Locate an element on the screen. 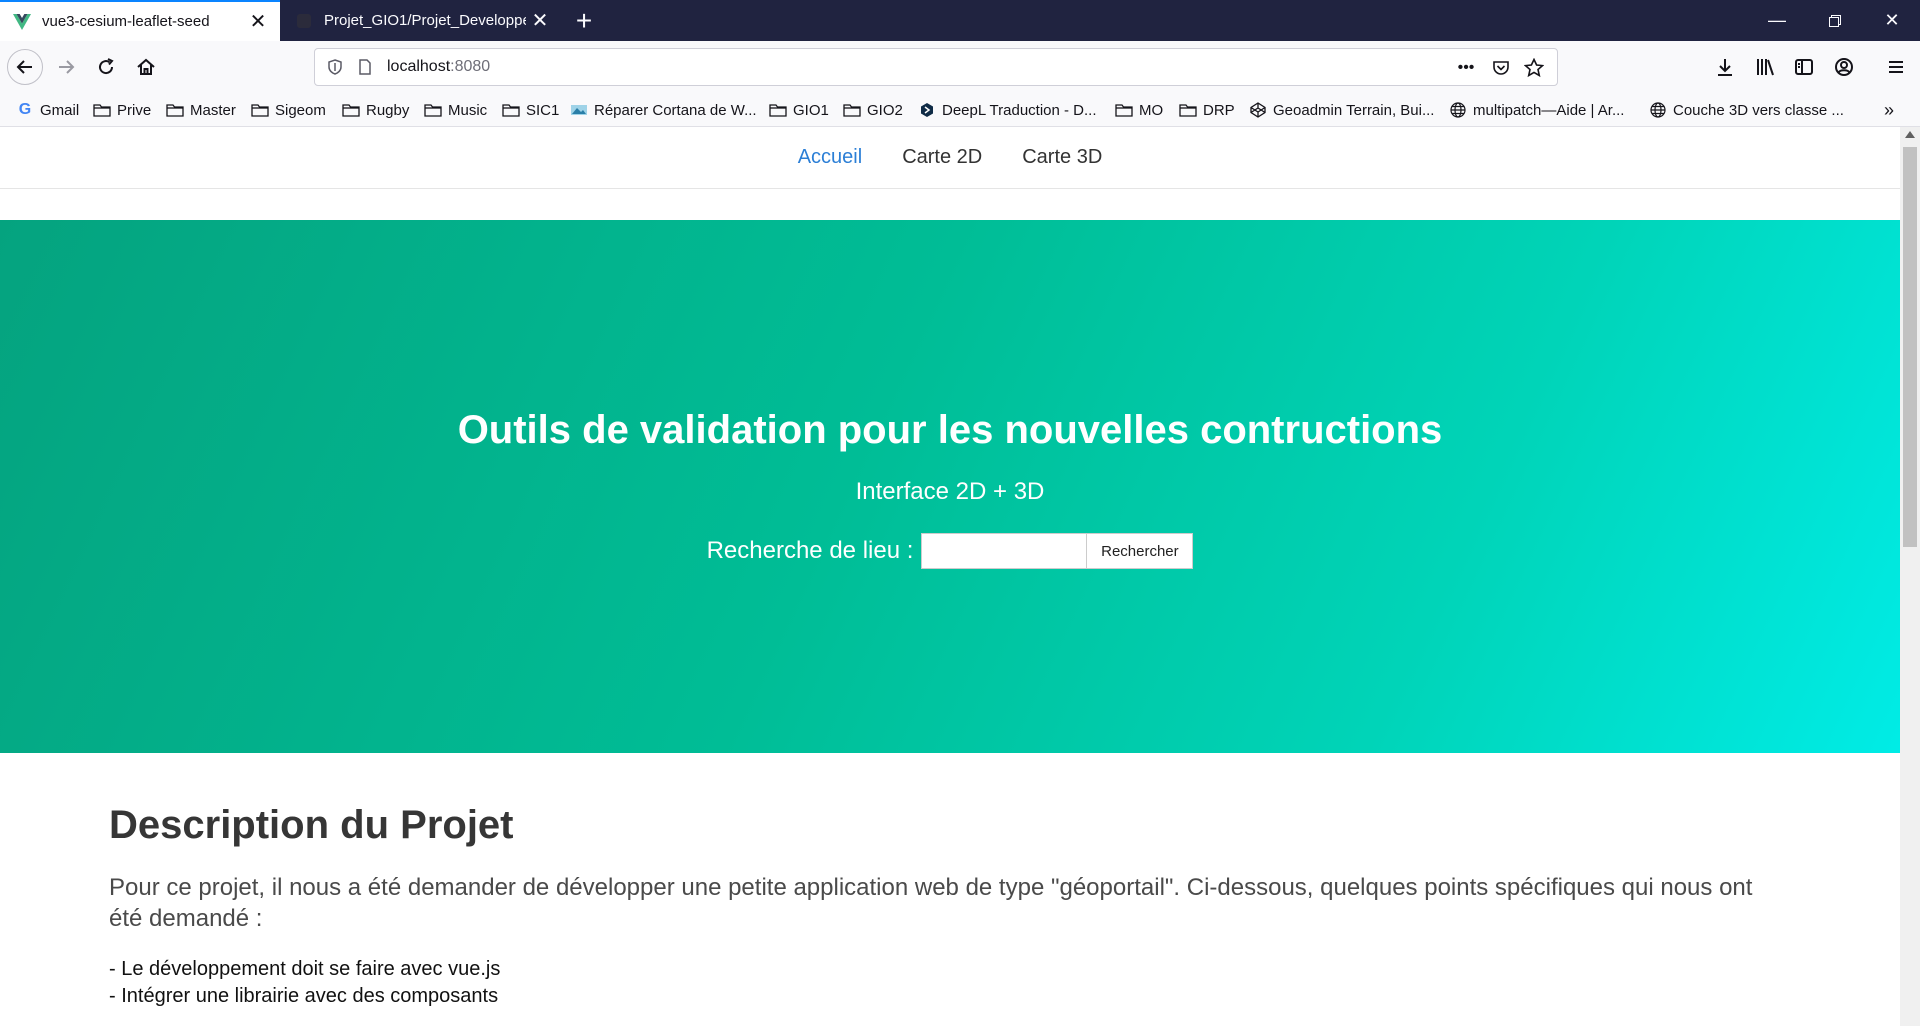 This screenshot has width=1920, height=1026. tab-title: vue3-cesium-leaflet-seed is located at coordinates (126, 21).